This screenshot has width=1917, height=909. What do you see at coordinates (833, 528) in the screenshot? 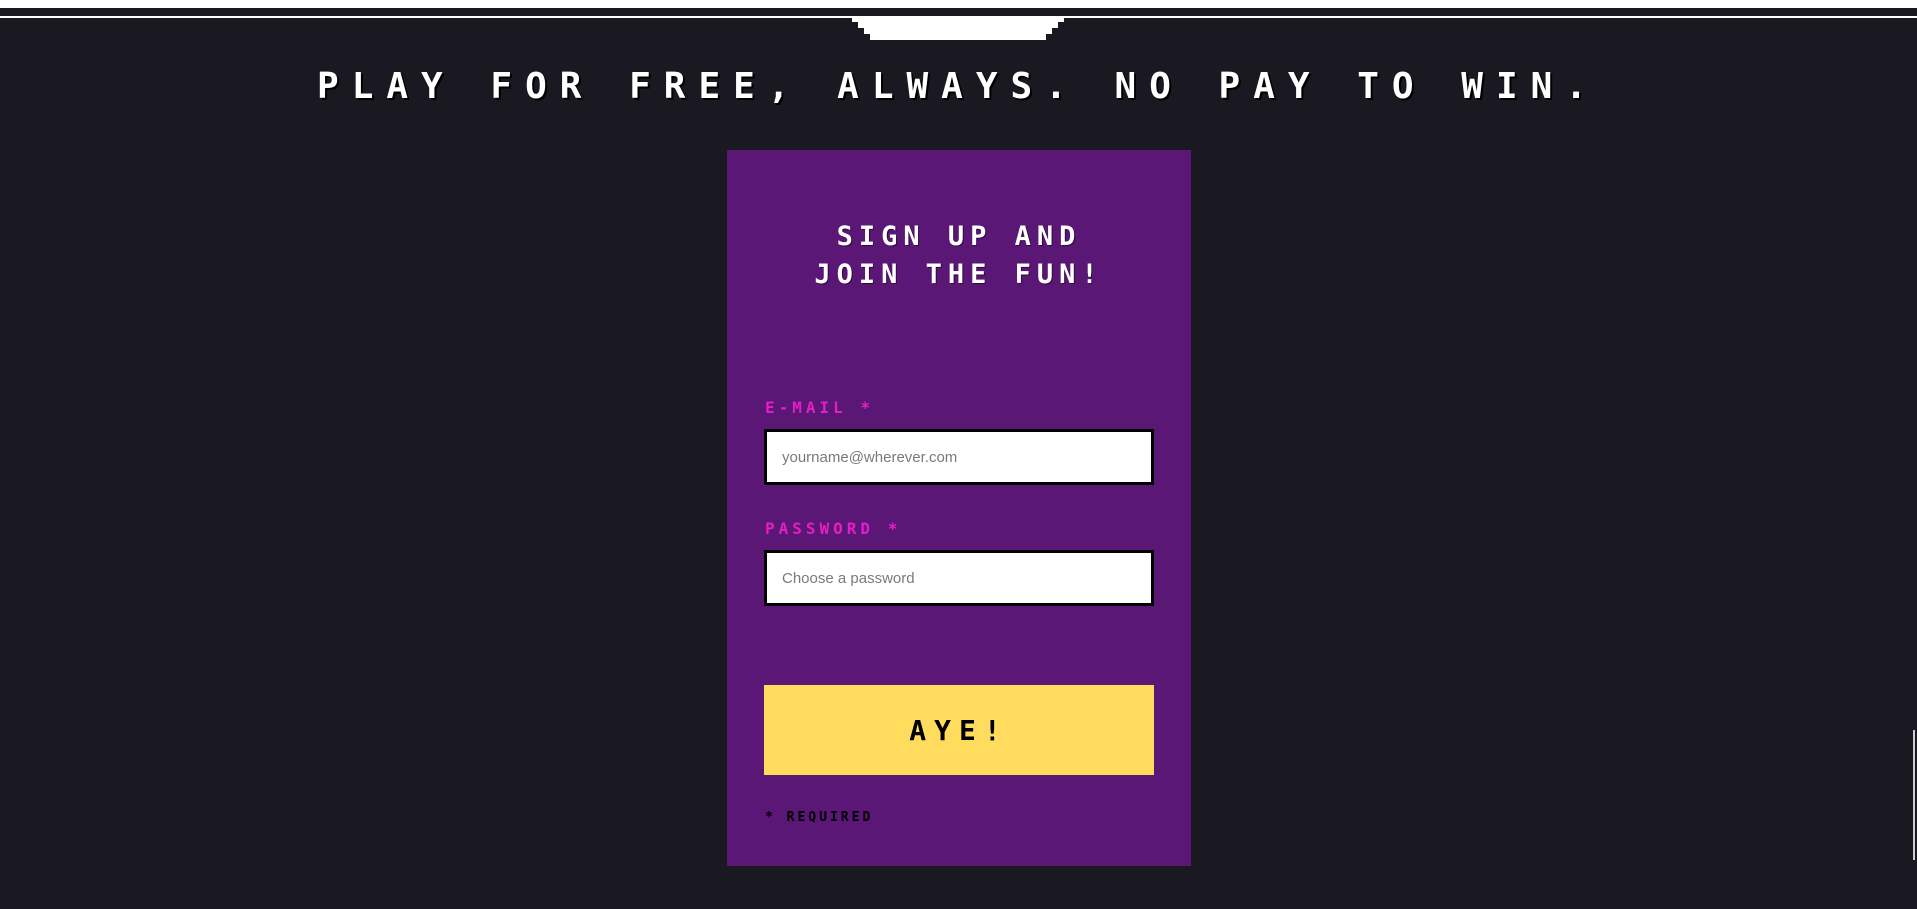
I see `password-label: PASSWORD *` at bounding box center [833, 528].